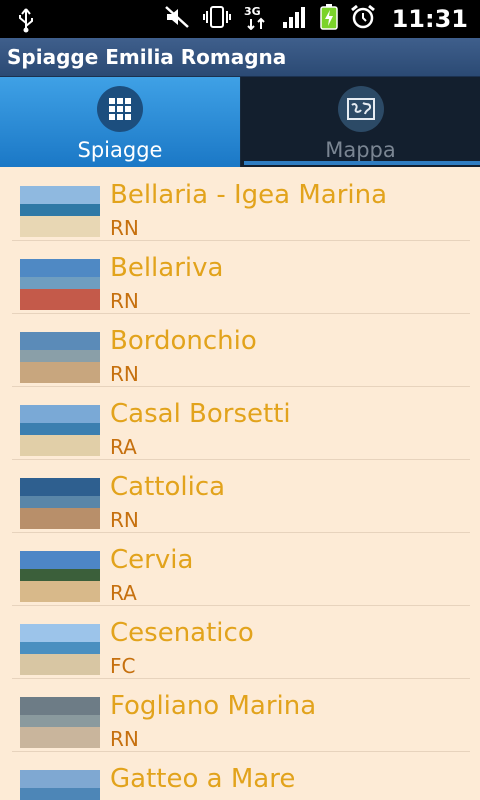 The width and height of the screenshot is (480, 800). I want to click on app-title-bar: Spiagge Emilia Romagna, so click(240, 57).